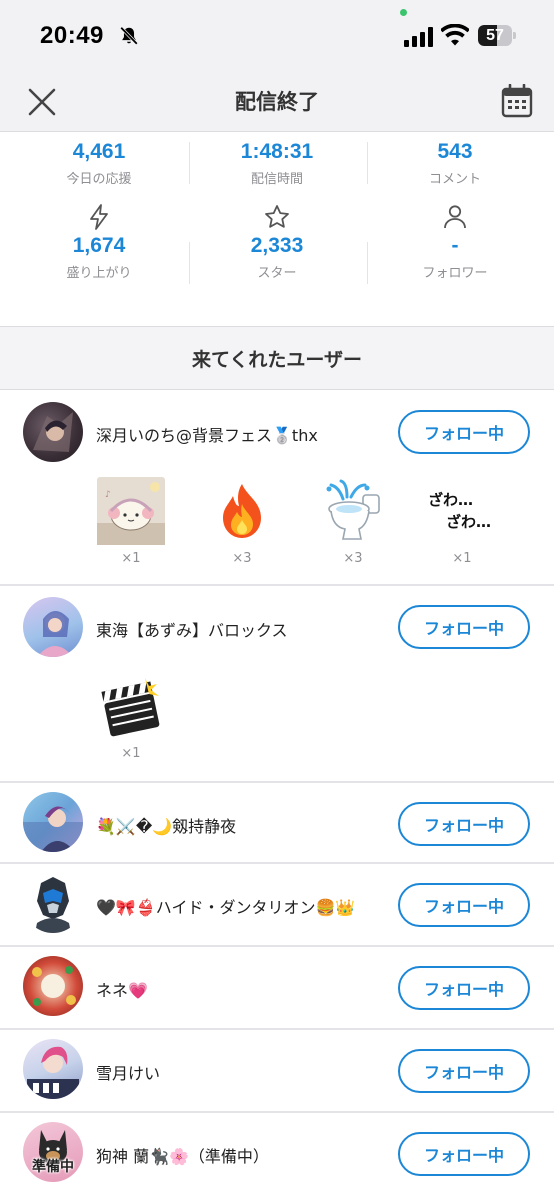 The width and height of the screenshot is (554, 1199). I want to click on gift-item: ざわ… ざわ… ×1, so click(462, 521).